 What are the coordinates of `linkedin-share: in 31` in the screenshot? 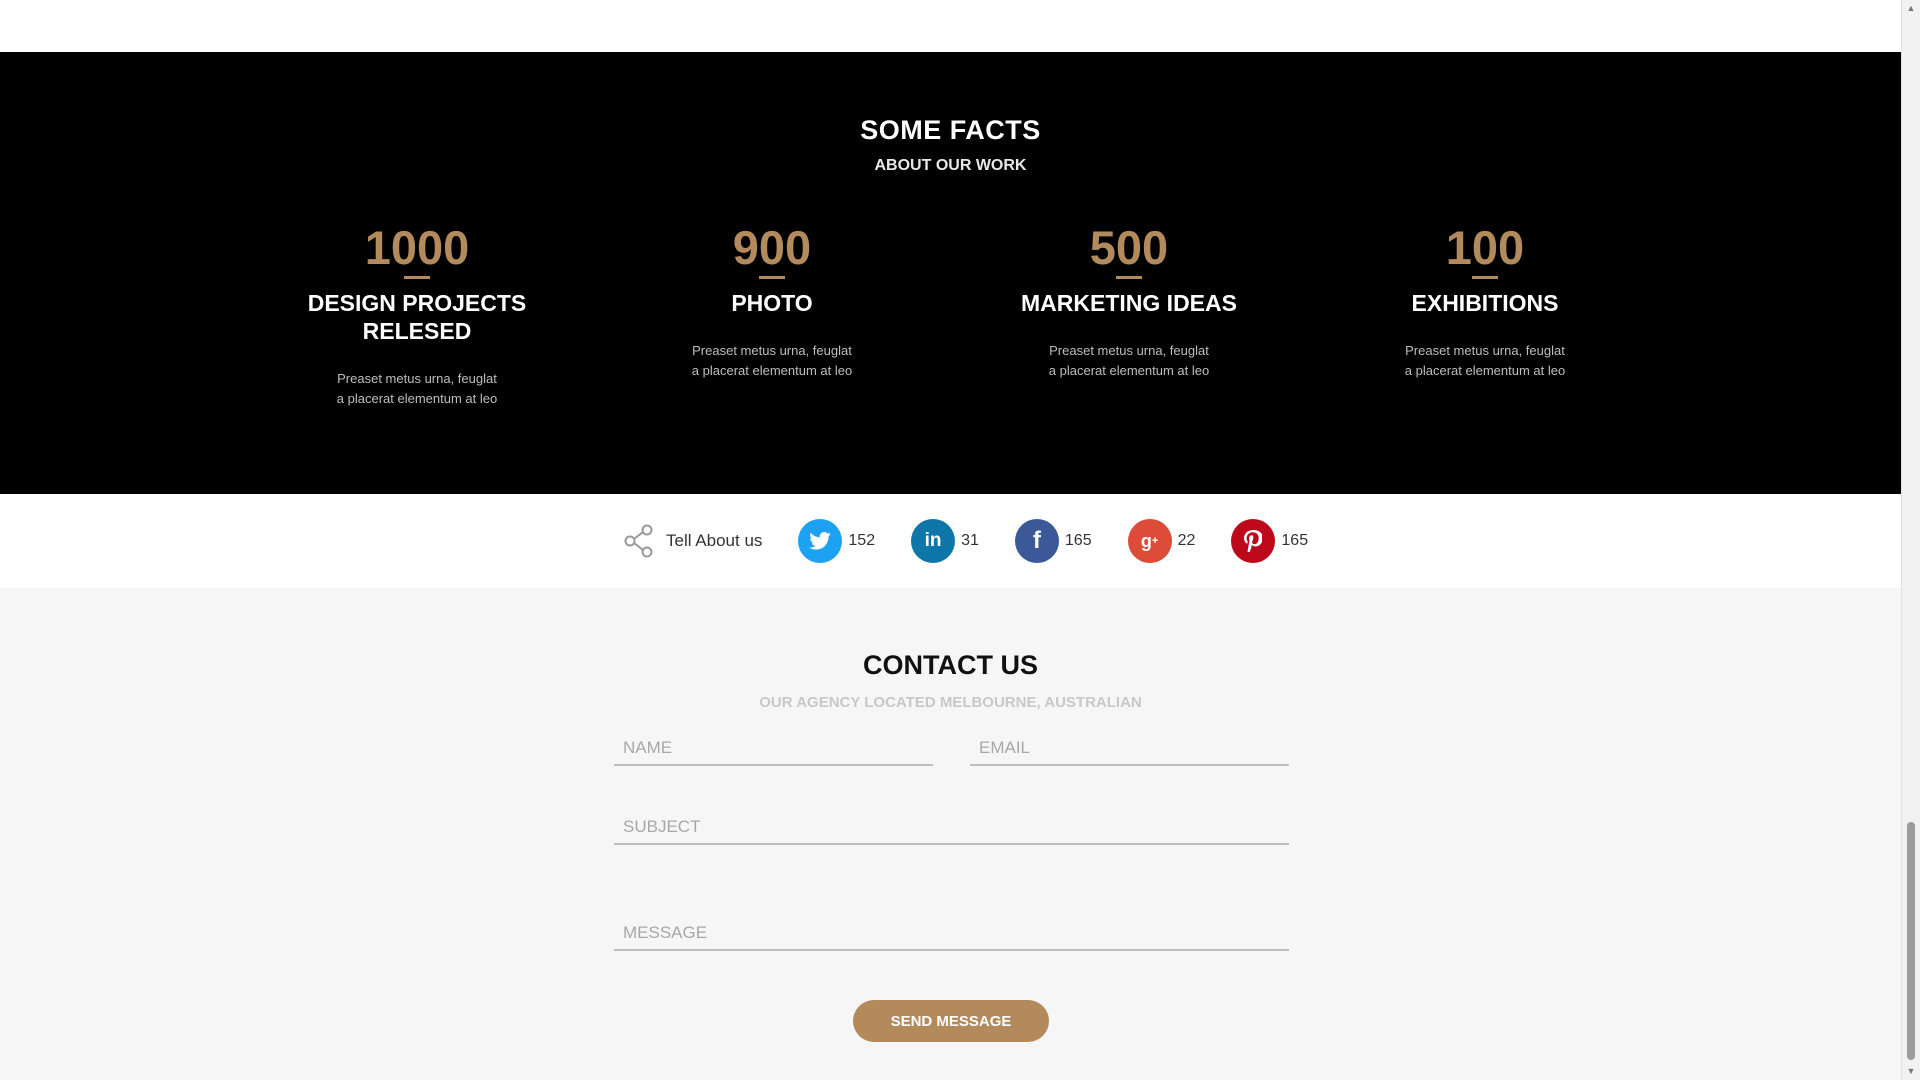 It's located at (945, 541).